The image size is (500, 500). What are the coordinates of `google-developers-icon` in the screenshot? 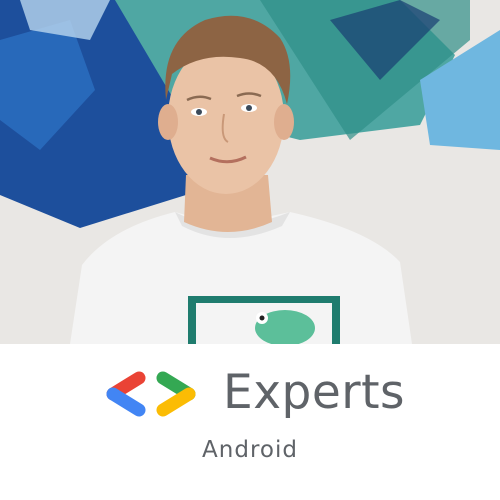 It's located at (151, 394).